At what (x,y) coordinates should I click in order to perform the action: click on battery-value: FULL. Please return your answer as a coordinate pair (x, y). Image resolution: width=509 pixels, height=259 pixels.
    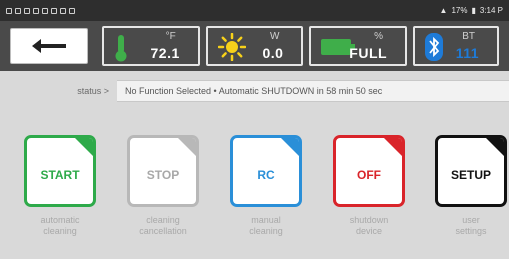
    Looking at the image, I should click on (368, 53).